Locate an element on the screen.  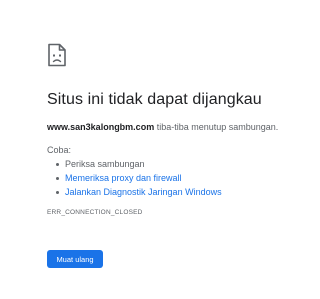
error-host: www.san3kalongbm.com is located at coordinates (101, 127).